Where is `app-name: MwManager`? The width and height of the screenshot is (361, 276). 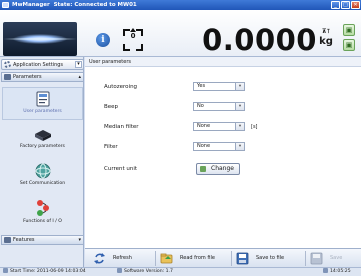
app-name: MwManager is located at coordinates (31, 5).